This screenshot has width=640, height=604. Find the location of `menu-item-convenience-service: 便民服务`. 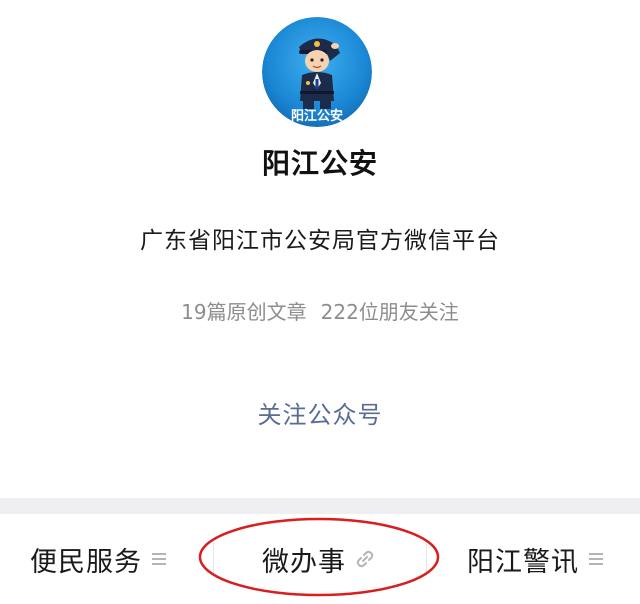

menu-item-convenience-service: 便民服务 is located at coordinates (98, 559).